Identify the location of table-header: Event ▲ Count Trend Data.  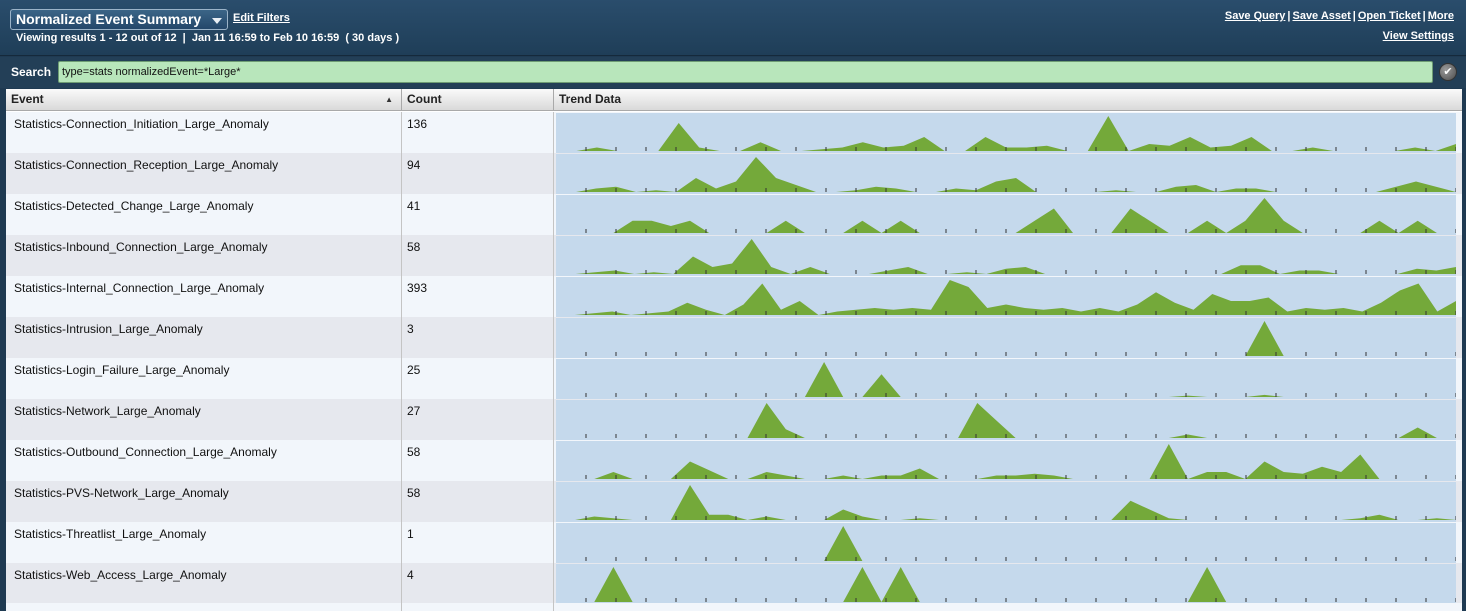
(734, 100).